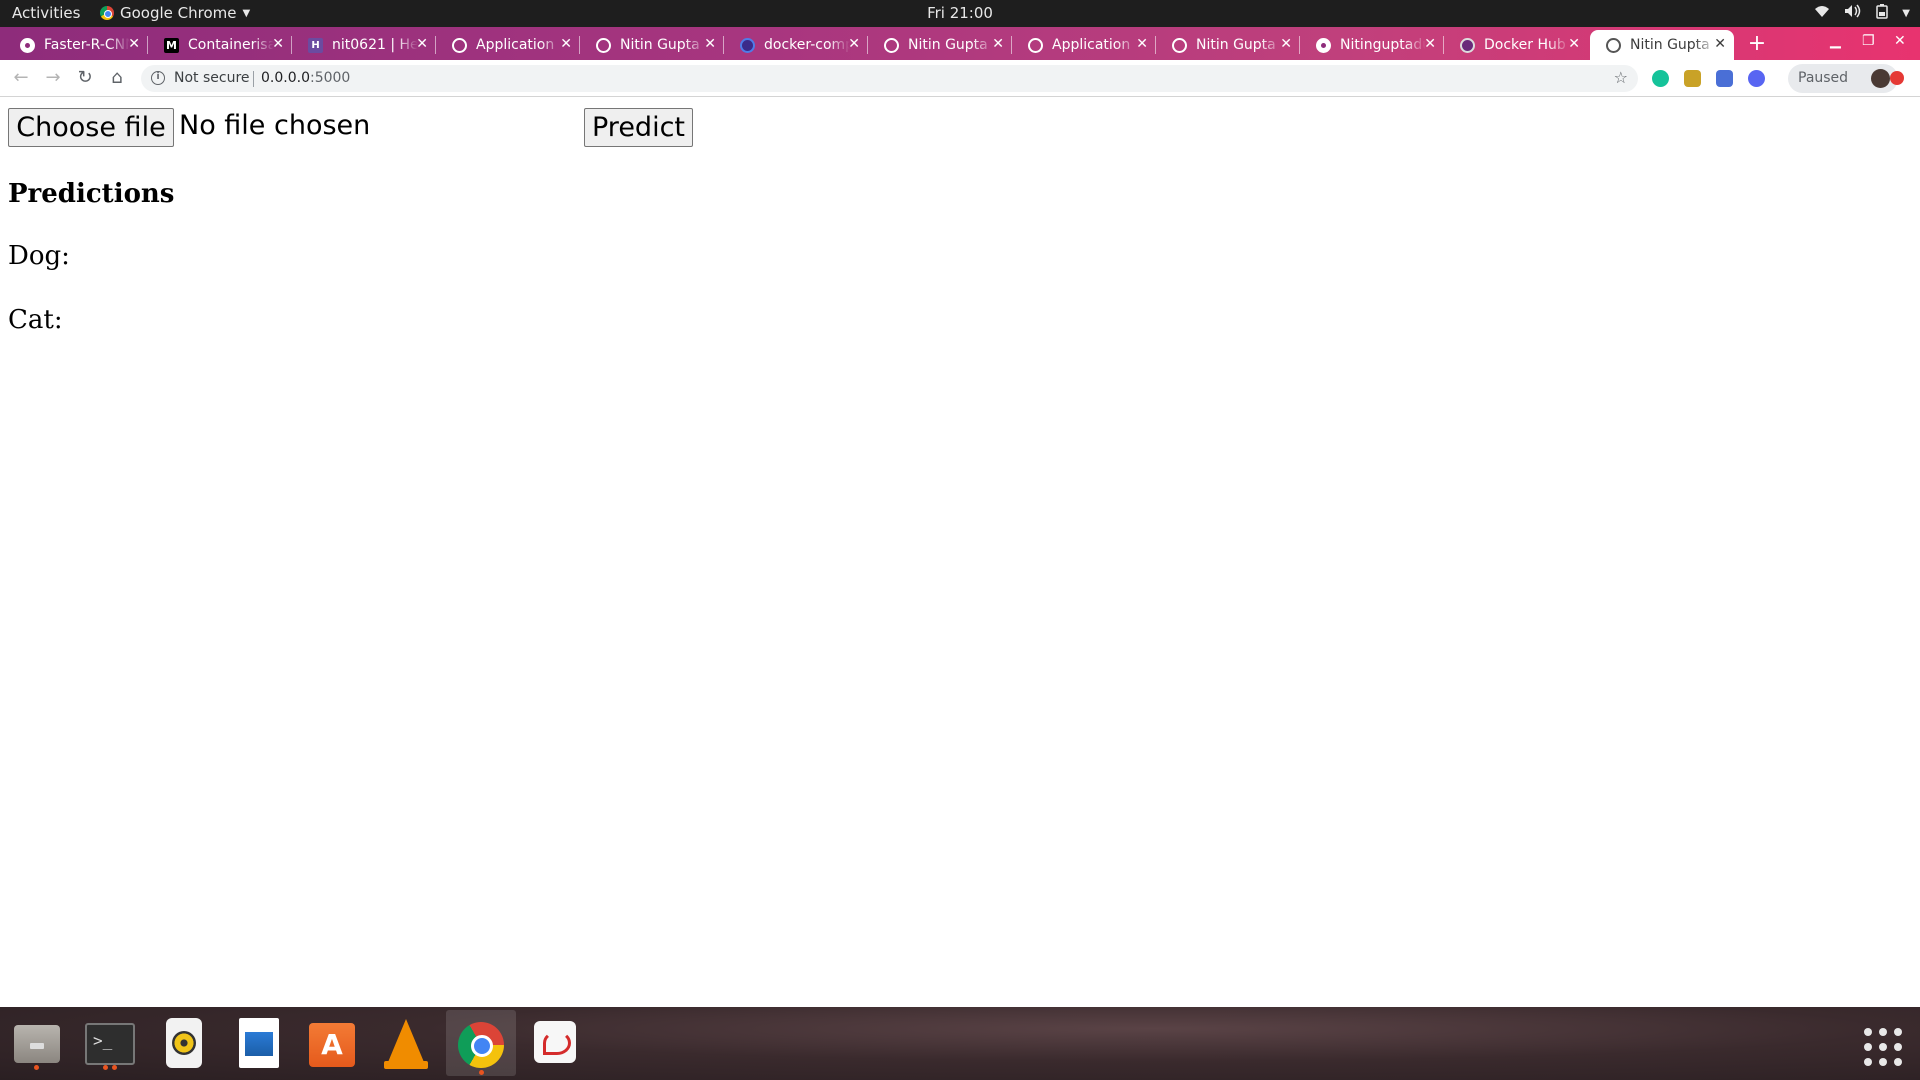  I want to click on maximize-icon: ❐, so click(1868, 41).